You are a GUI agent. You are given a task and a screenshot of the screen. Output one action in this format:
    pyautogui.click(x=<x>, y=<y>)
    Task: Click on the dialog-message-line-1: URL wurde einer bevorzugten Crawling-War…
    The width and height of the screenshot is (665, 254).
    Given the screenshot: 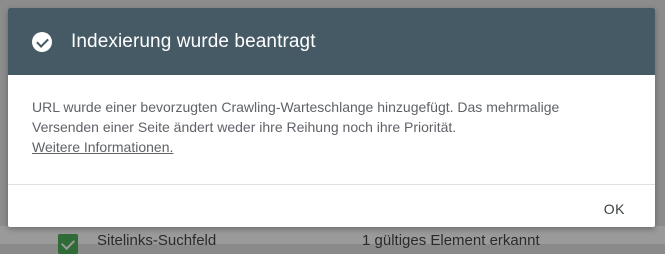 What is the action you would take?
    pyautogui.click(x=296, y=107)
    